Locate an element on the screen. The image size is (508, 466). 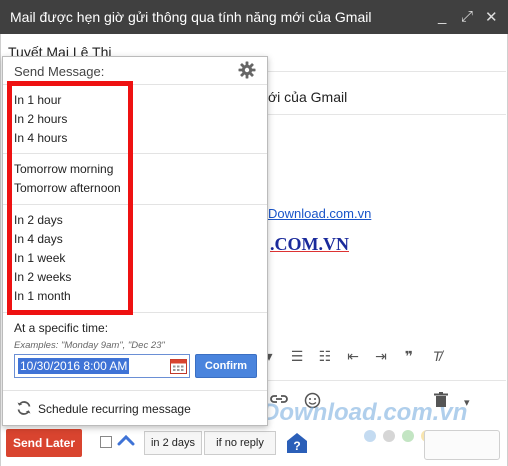
confirm-button: Confirm is located at coordinates (226, 366).